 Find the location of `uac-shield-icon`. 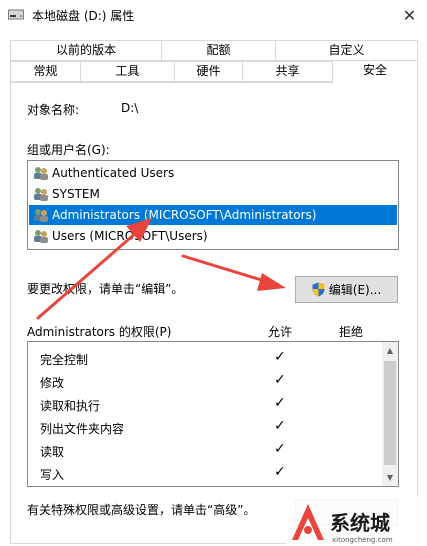

uac-shield-icon is located at coordinates (318, 289).